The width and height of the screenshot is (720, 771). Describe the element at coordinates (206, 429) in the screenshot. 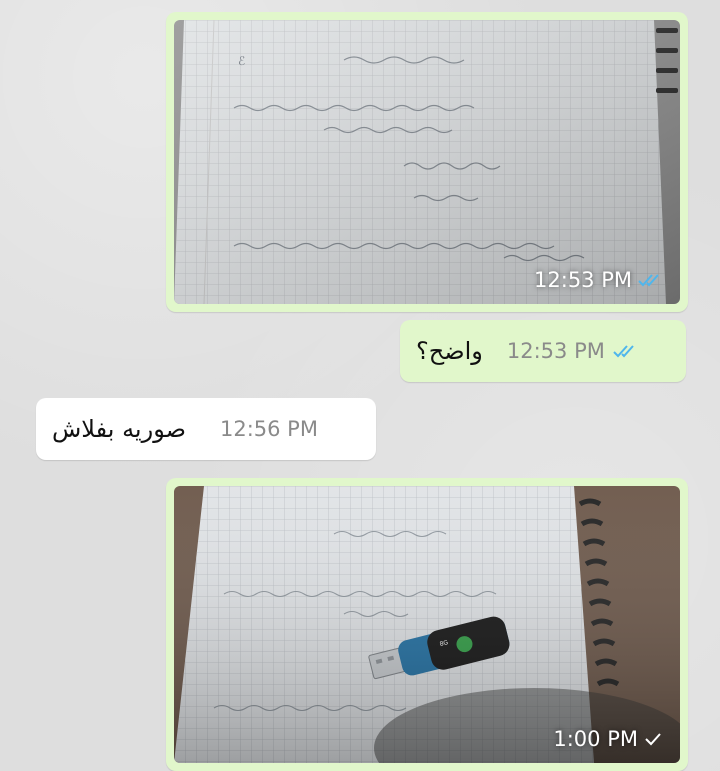

I see `message-text-bubble-incoming: صوريه بفلاش 12:56 PM` at that location.